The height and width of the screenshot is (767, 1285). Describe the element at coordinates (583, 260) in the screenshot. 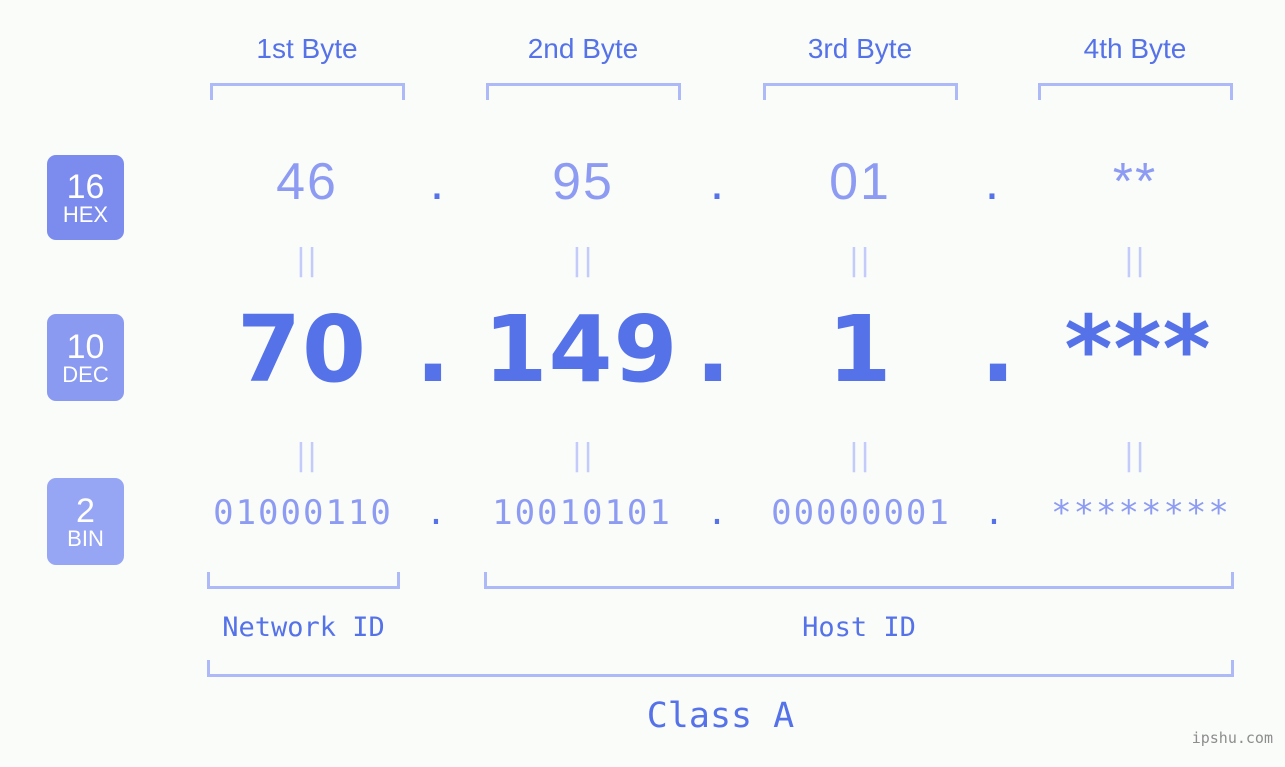

I see `equals-hex-dec-2: ||` at that location.